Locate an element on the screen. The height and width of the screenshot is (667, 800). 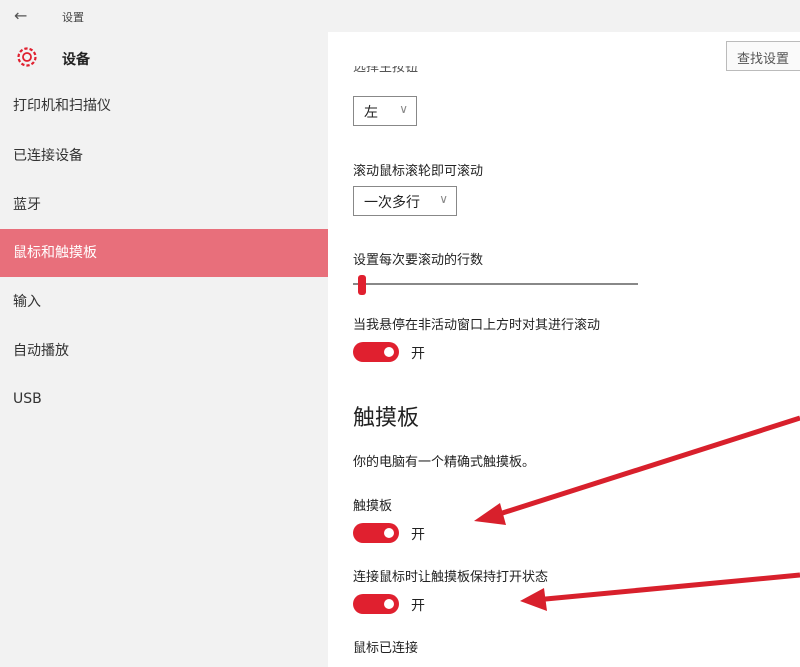
mouse-connected-text: 鼠标已连接 is located at coordinates (386, 648).